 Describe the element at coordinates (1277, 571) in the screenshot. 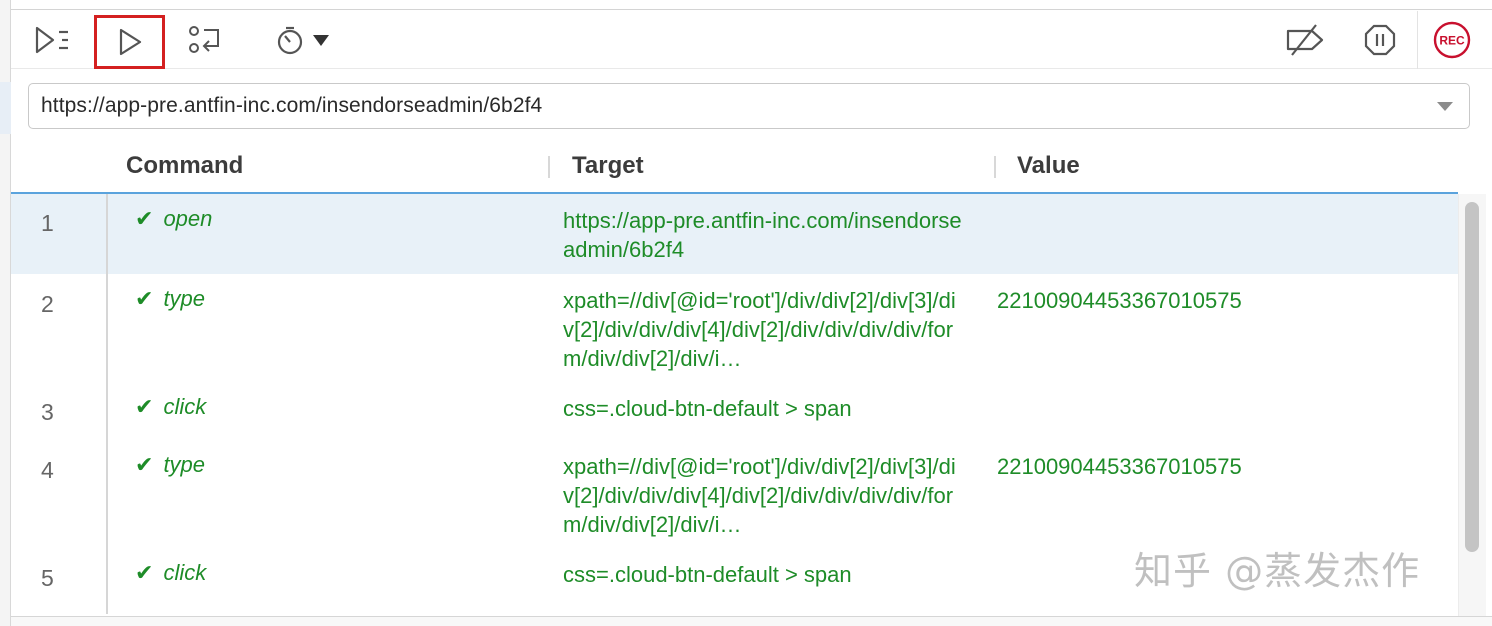

I see `watermark: 知乎 @蒸发杰作` at that location.